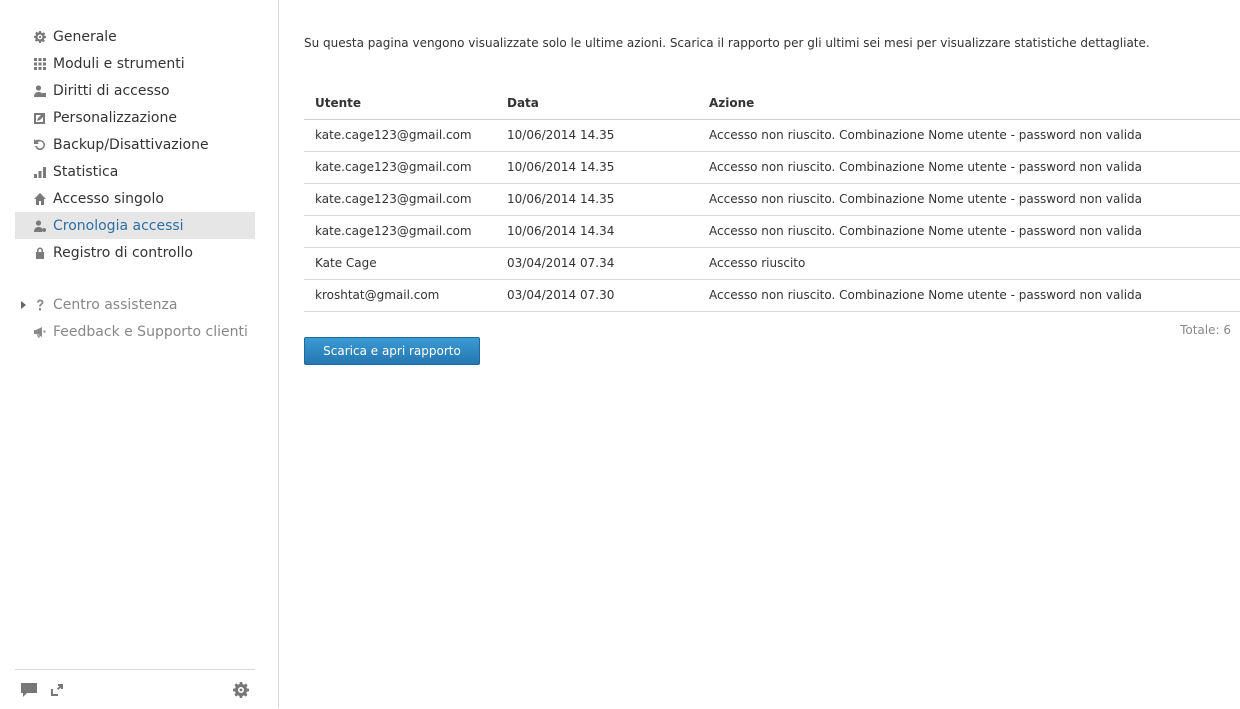  I want to click on user-clock-icon, so click(40, 226).